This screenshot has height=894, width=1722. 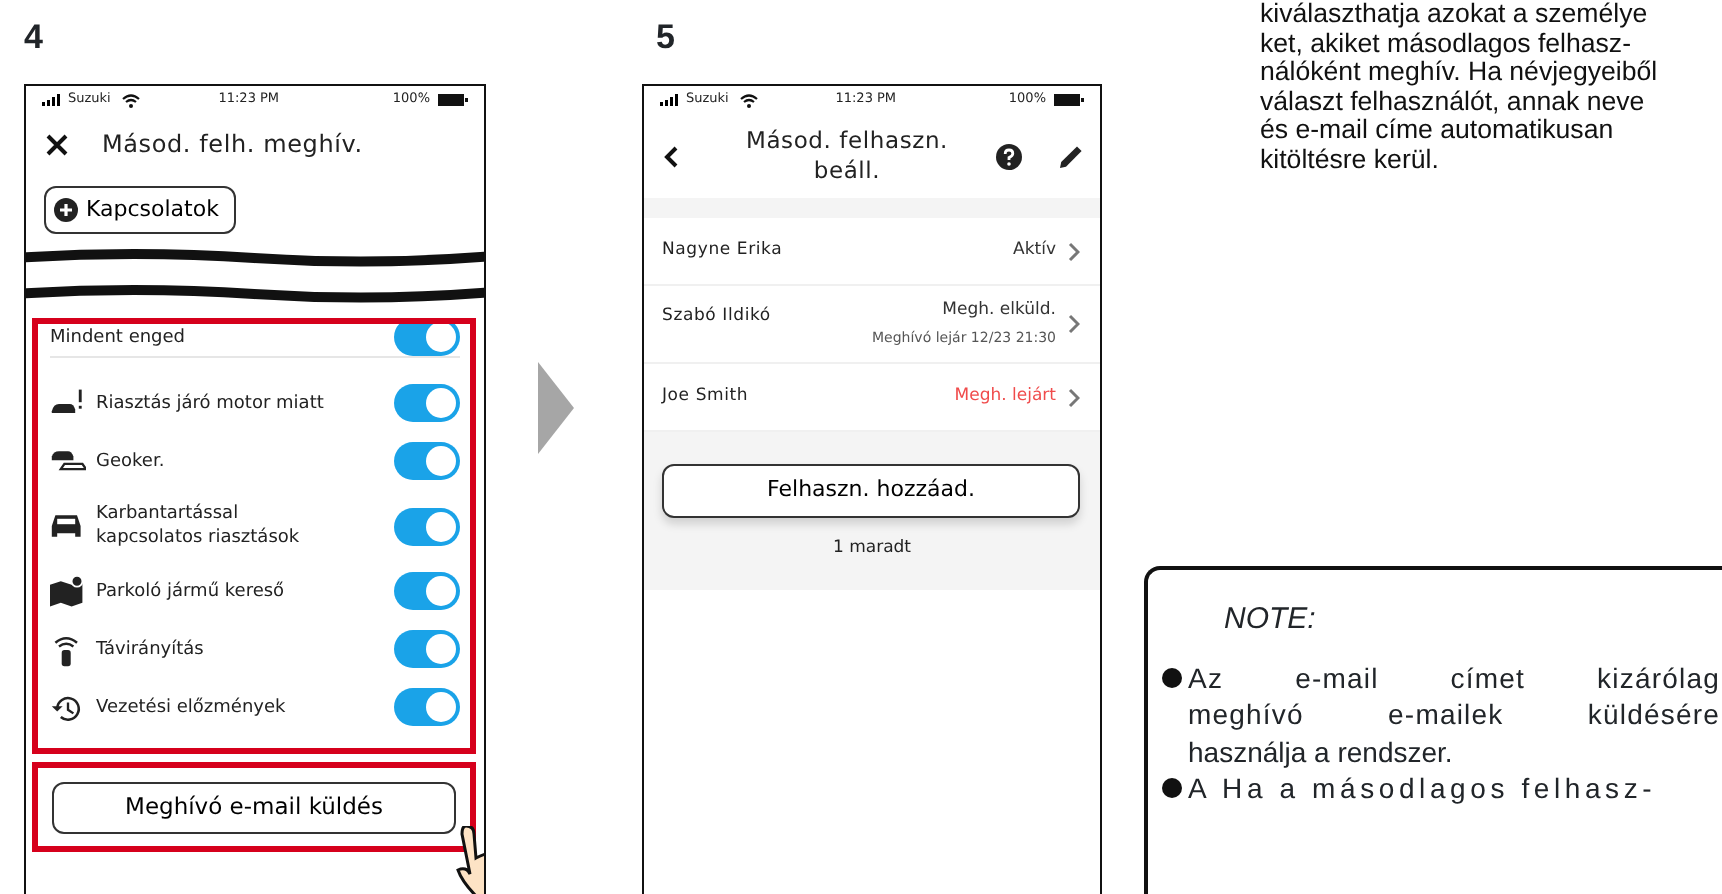 What do you see at coordinates (666, 37) in the screenshot?
I see `step-number: 5` at bounding box center [666, 37].